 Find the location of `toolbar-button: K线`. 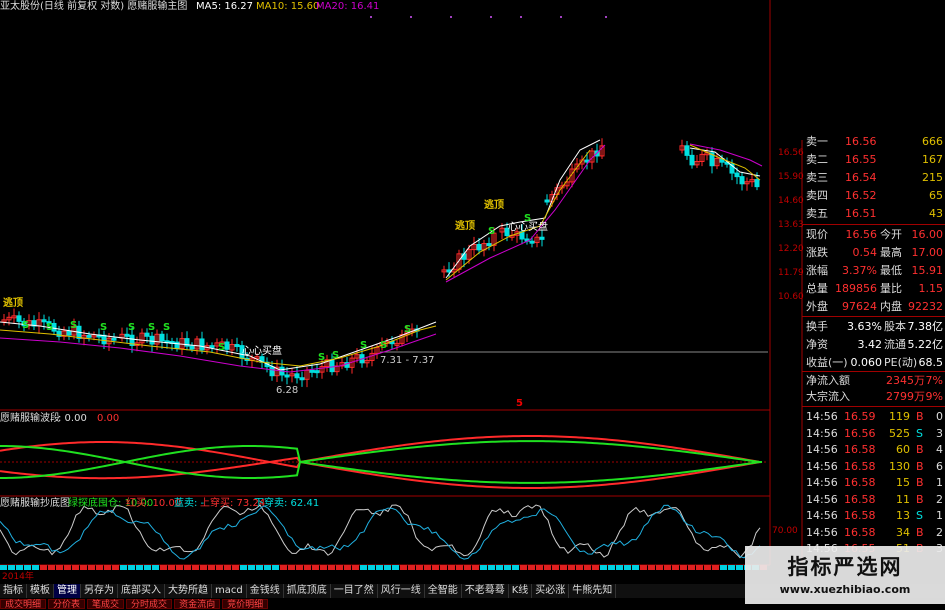

toolbar-button: K线 is located at coordinates (521, 591).